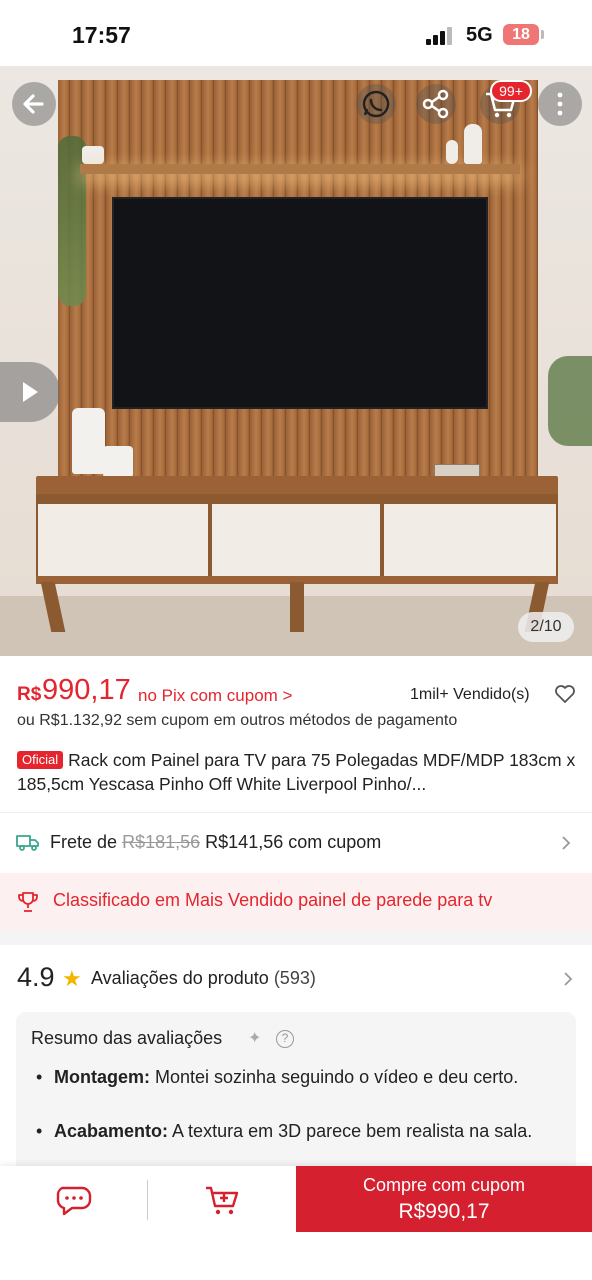  Describe the element at coordinates (223, 1200) in the screenshot. I see `add-to-cart-icon` at that location.